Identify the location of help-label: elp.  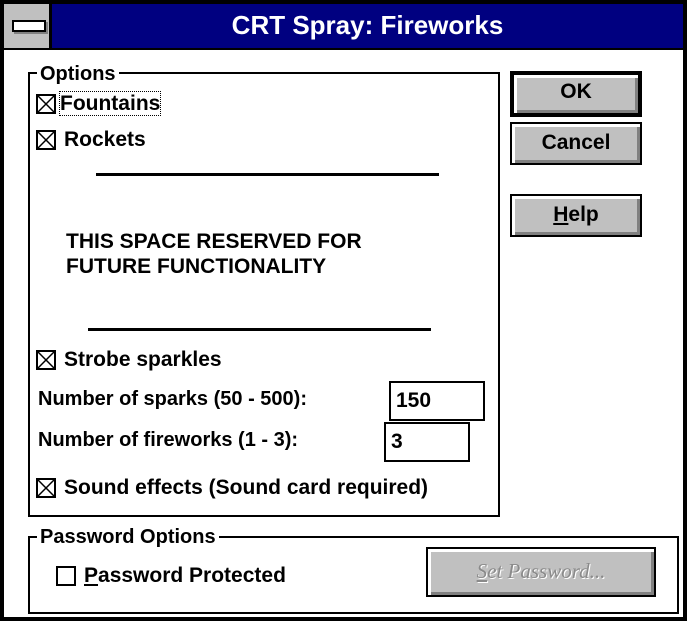
(583, 214).